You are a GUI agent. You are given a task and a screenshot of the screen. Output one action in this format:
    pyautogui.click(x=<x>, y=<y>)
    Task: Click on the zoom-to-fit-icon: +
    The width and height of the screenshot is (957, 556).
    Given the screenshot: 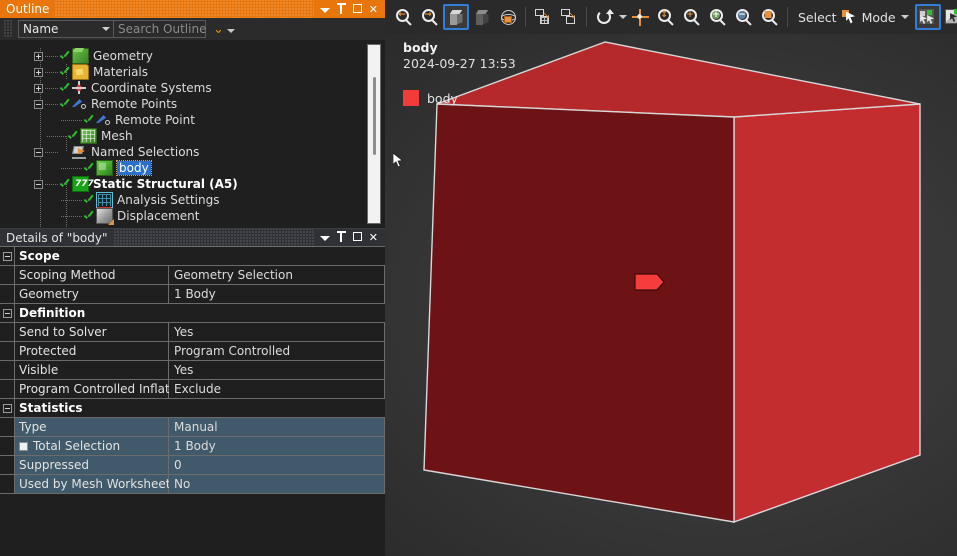 What is the action you would take?
    pyautogui.click(x=718, y=17)
    